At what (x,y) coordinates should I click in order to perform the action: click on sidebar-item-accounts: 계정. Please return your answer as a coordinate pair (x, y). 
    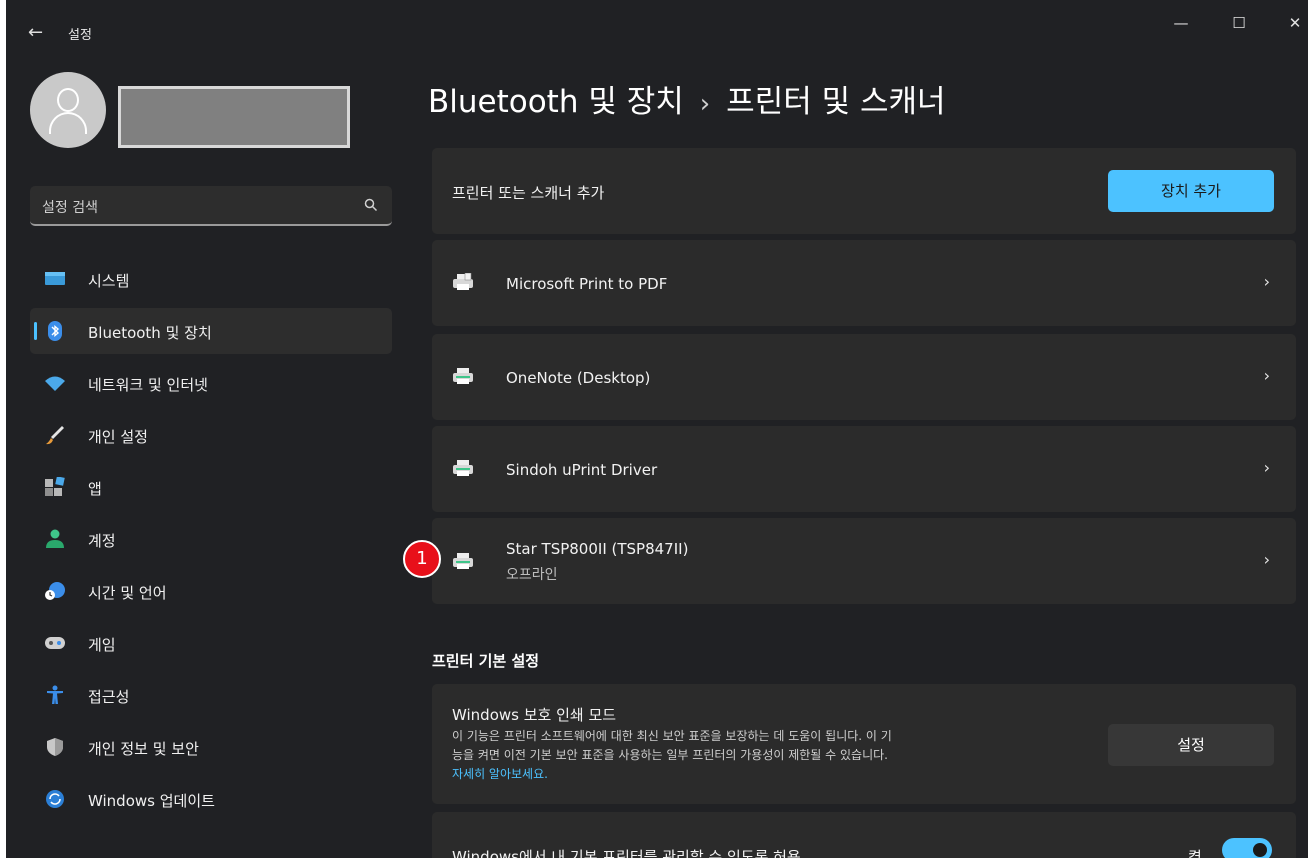
    Looking at the image, I should click on (211, 539).